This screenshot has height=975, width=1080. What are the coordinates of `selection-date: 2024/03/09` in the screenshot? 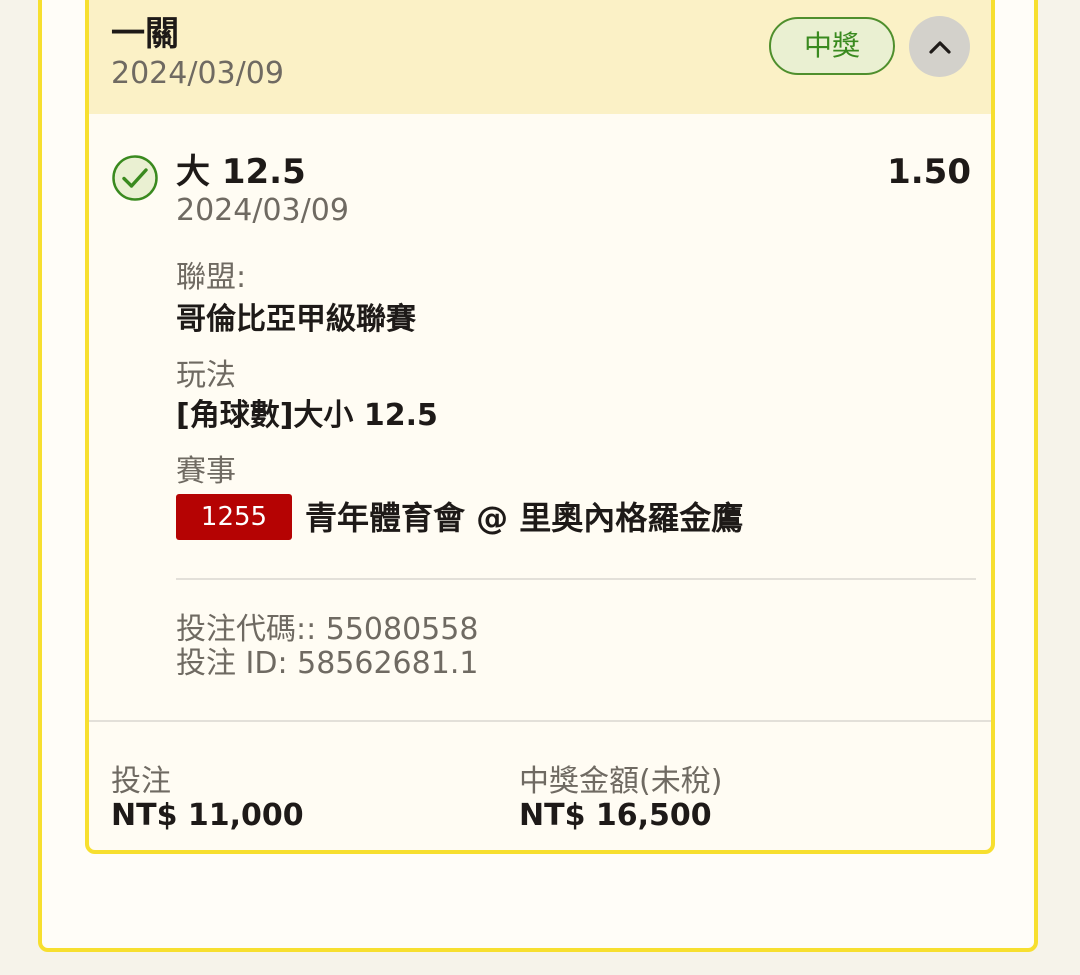 It's located at (262, 210).